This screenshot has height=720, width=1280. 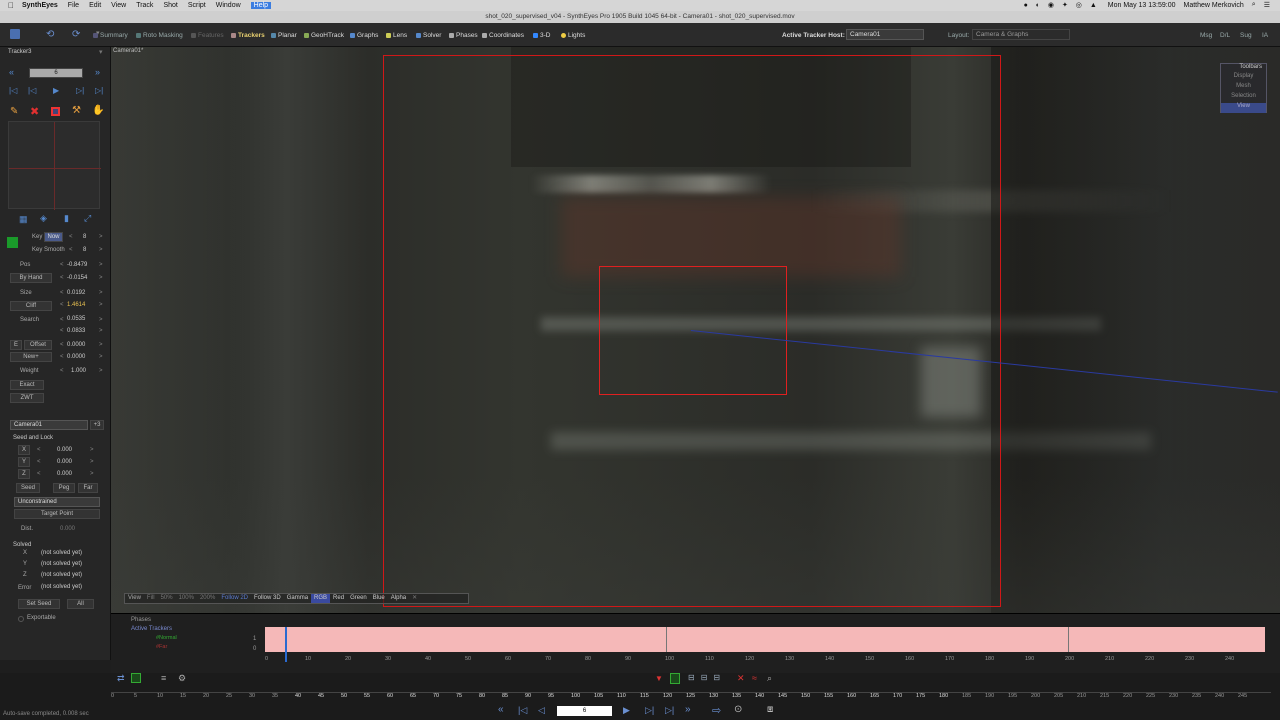 What do you see at coordinates (49, 425) in the screenshot?
I see `camera-select: Camera01` at bounding box center [49, 425].